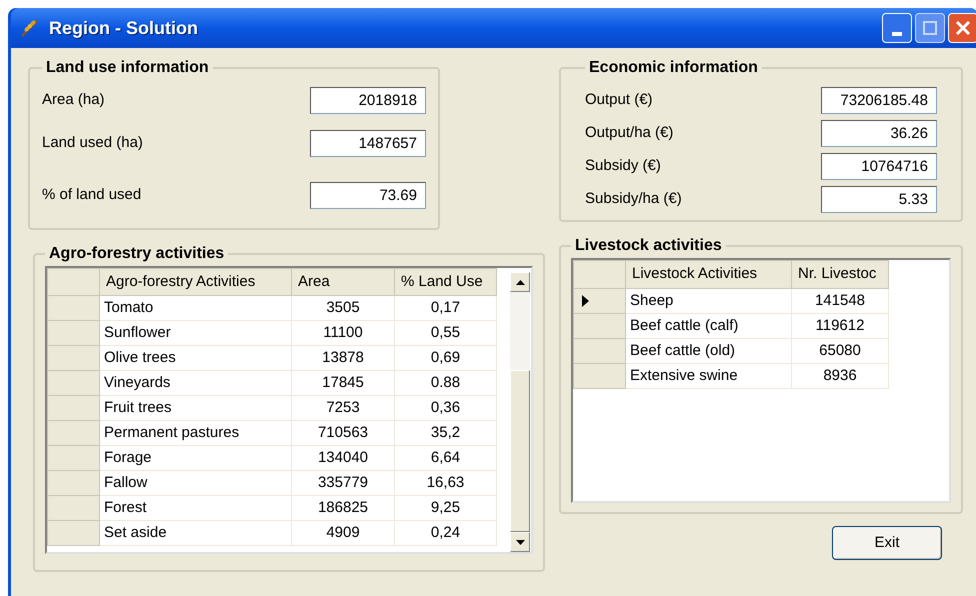 The image size is (976, 596). What do you see at coordinates (343, 433) in the screenshot?
I see `table-cell: 710563` at bounding box center [343, 433].